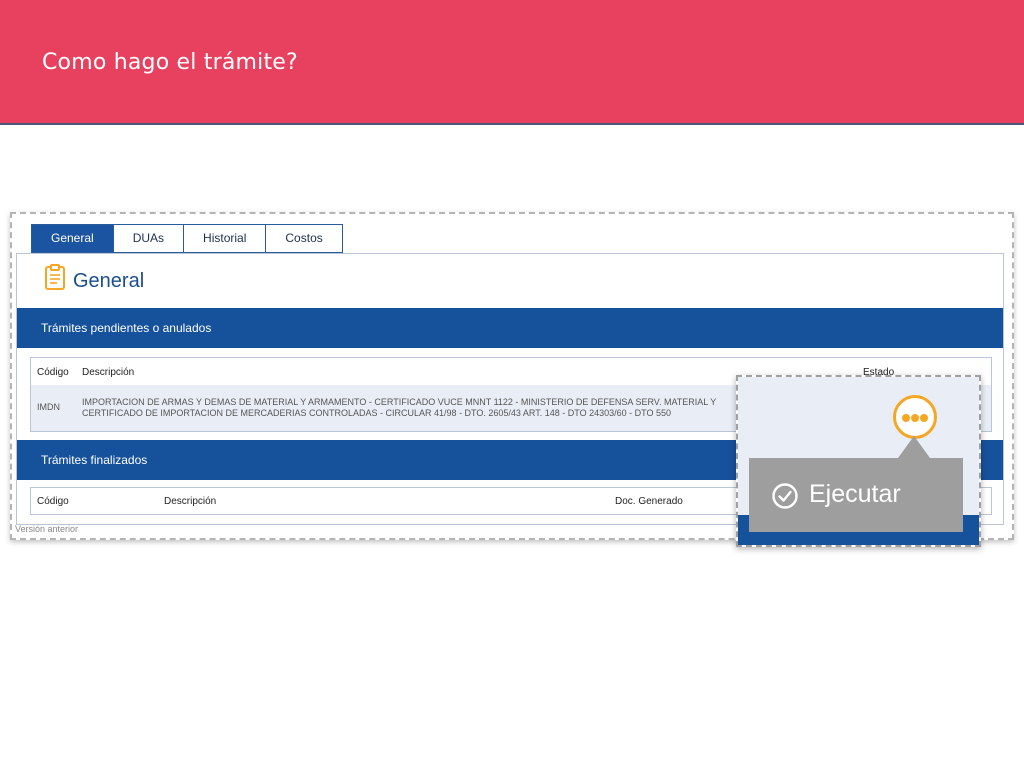  I want to click on tab-duas: DUAs, so click(149, 238).